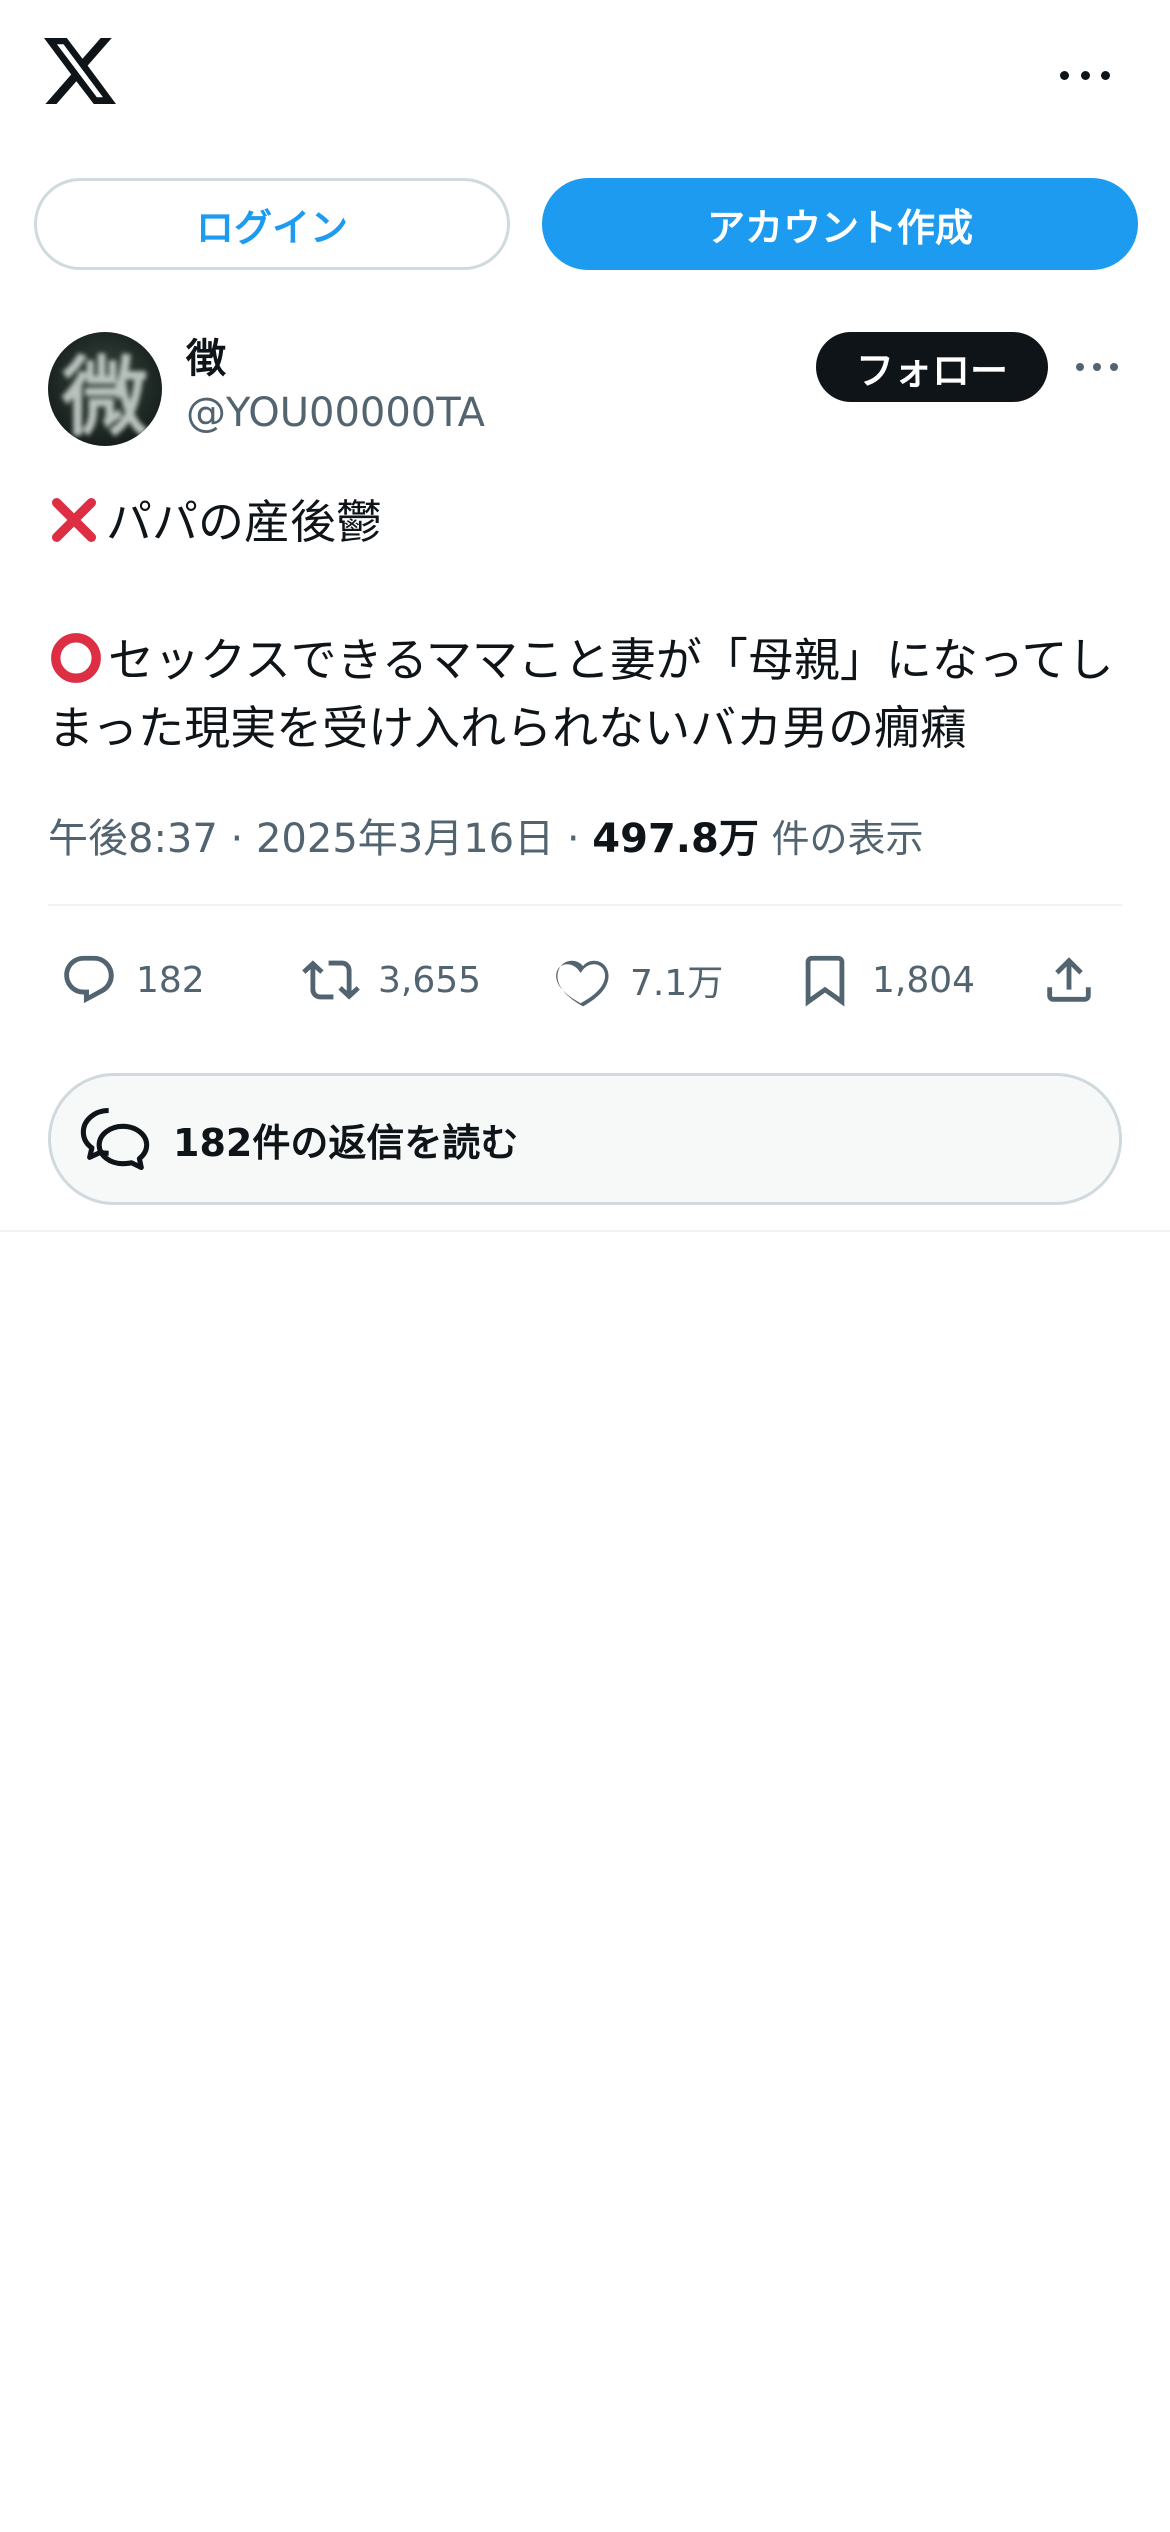 Image resolution: width=1170 pixels, height=2532 pixels. I want to click on more-horizontal-icon, so click(1085, 75).